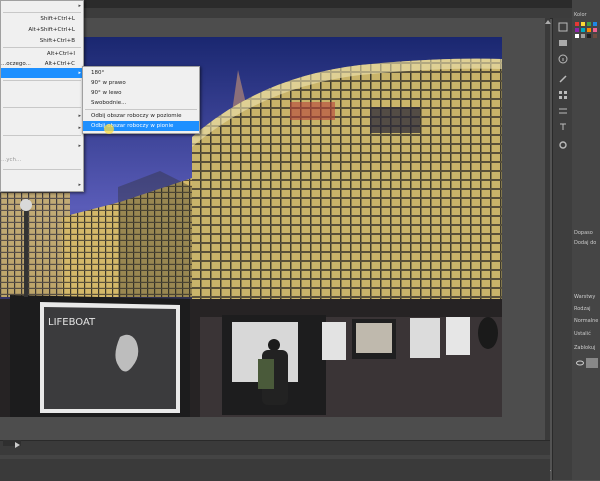 Image resolution: width=600 pixels, height=481 pixels. I want to click on lock-label: Zablokuj, so click(585, 348).